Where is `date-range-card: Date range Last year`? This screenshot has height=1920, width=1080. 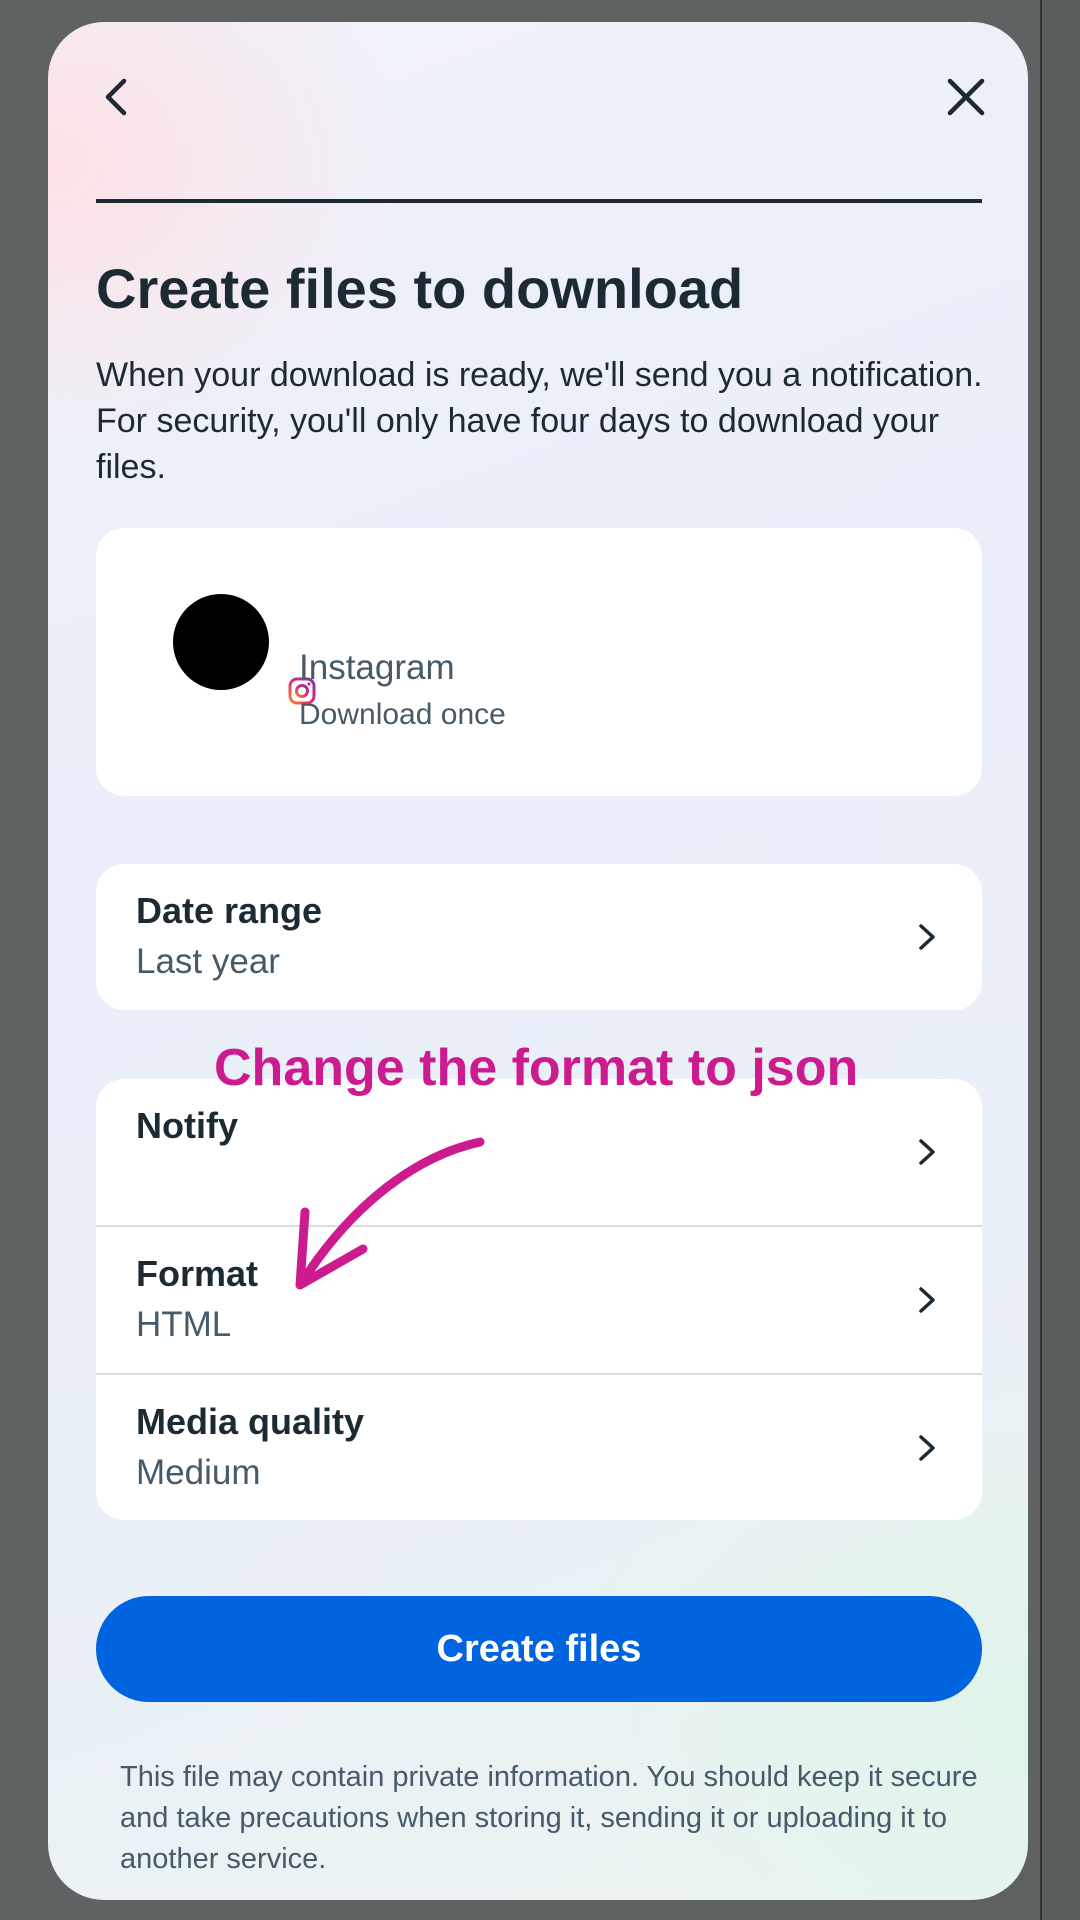 date-range-card: Date range Last year is located at coordinates (539, 937).